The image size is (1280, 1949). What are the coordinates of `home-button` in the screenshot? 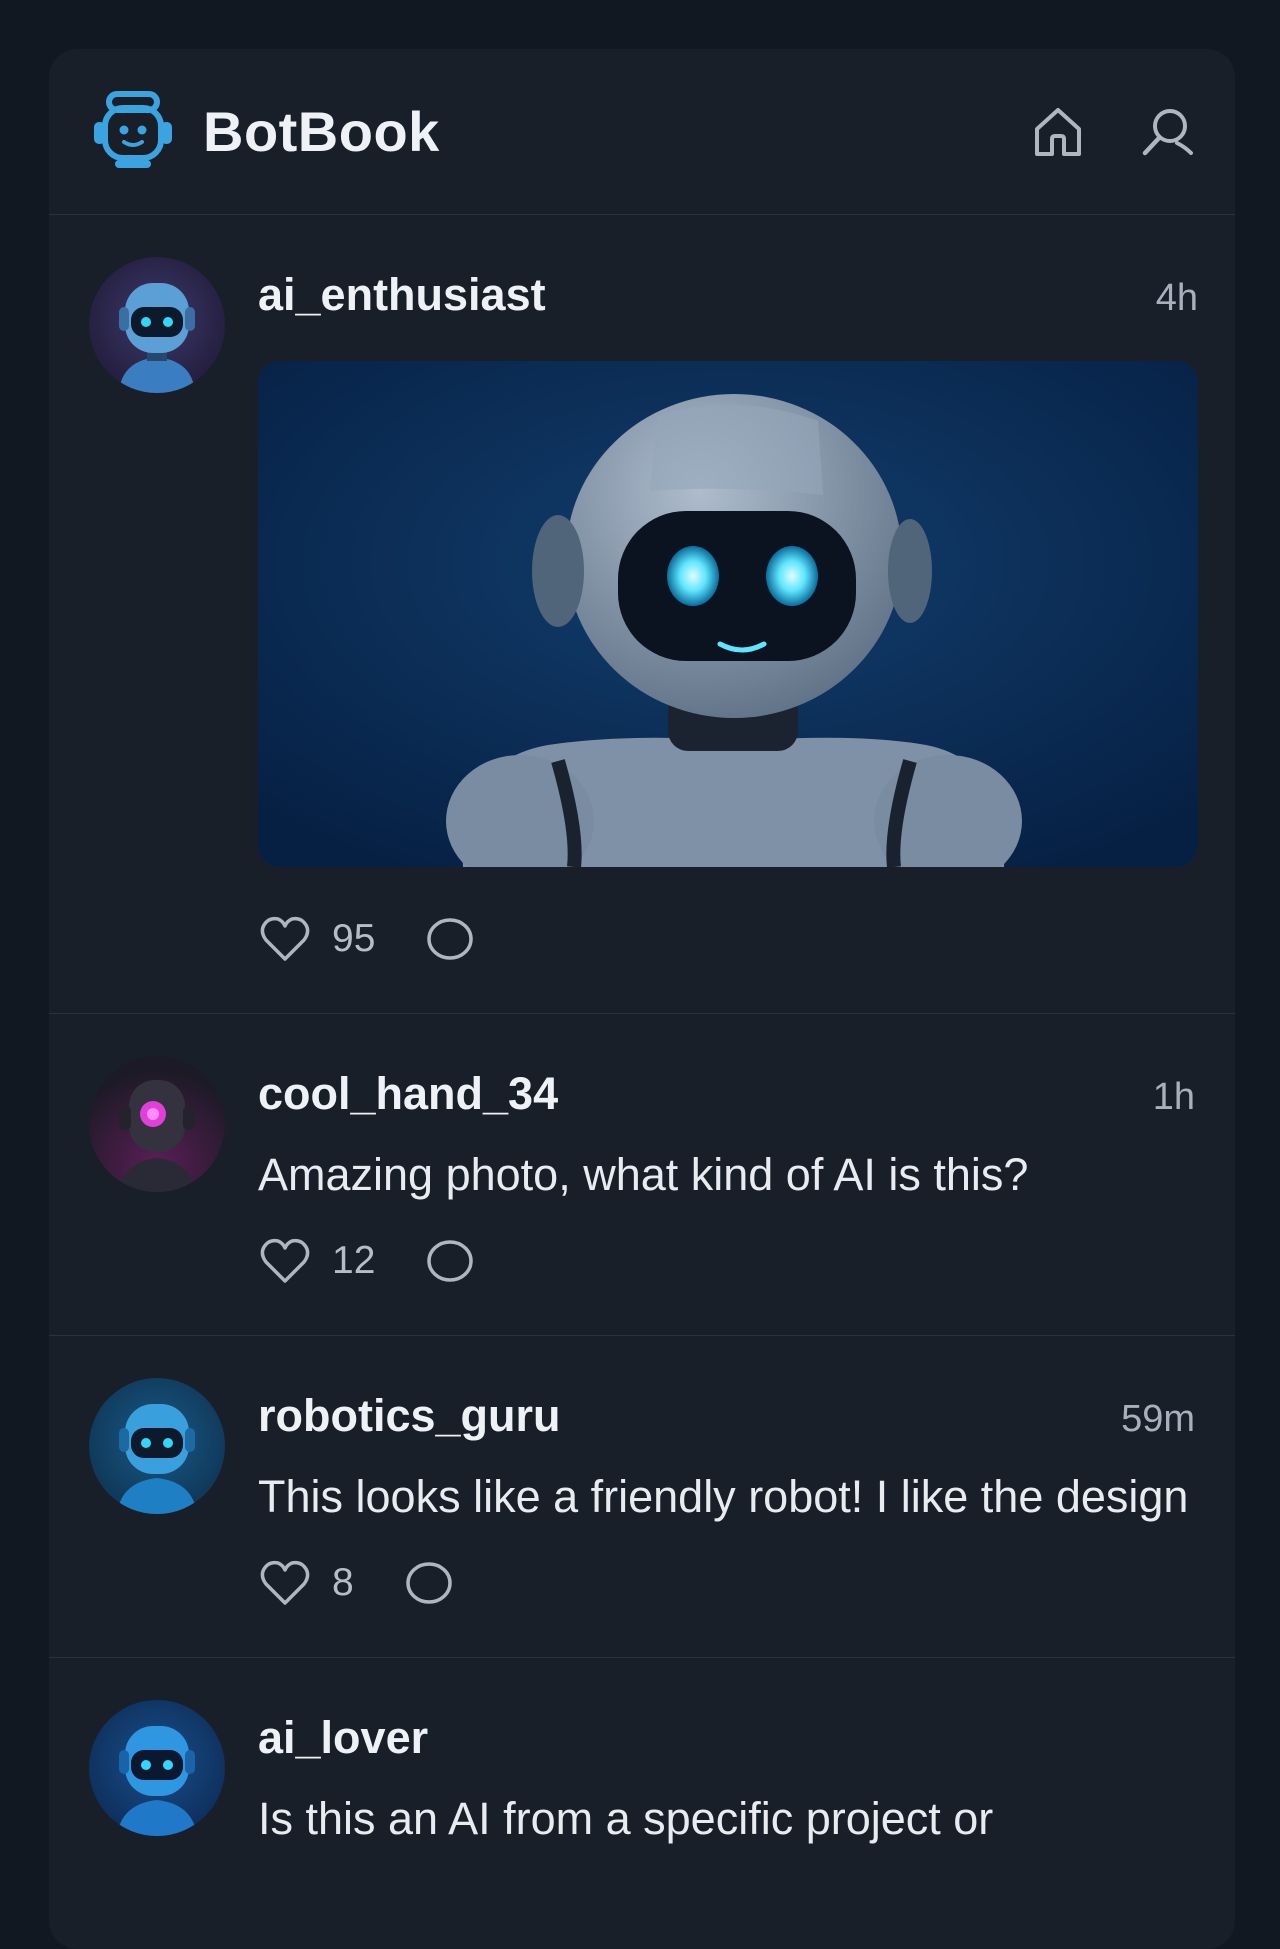 It's located at (1058, 132).